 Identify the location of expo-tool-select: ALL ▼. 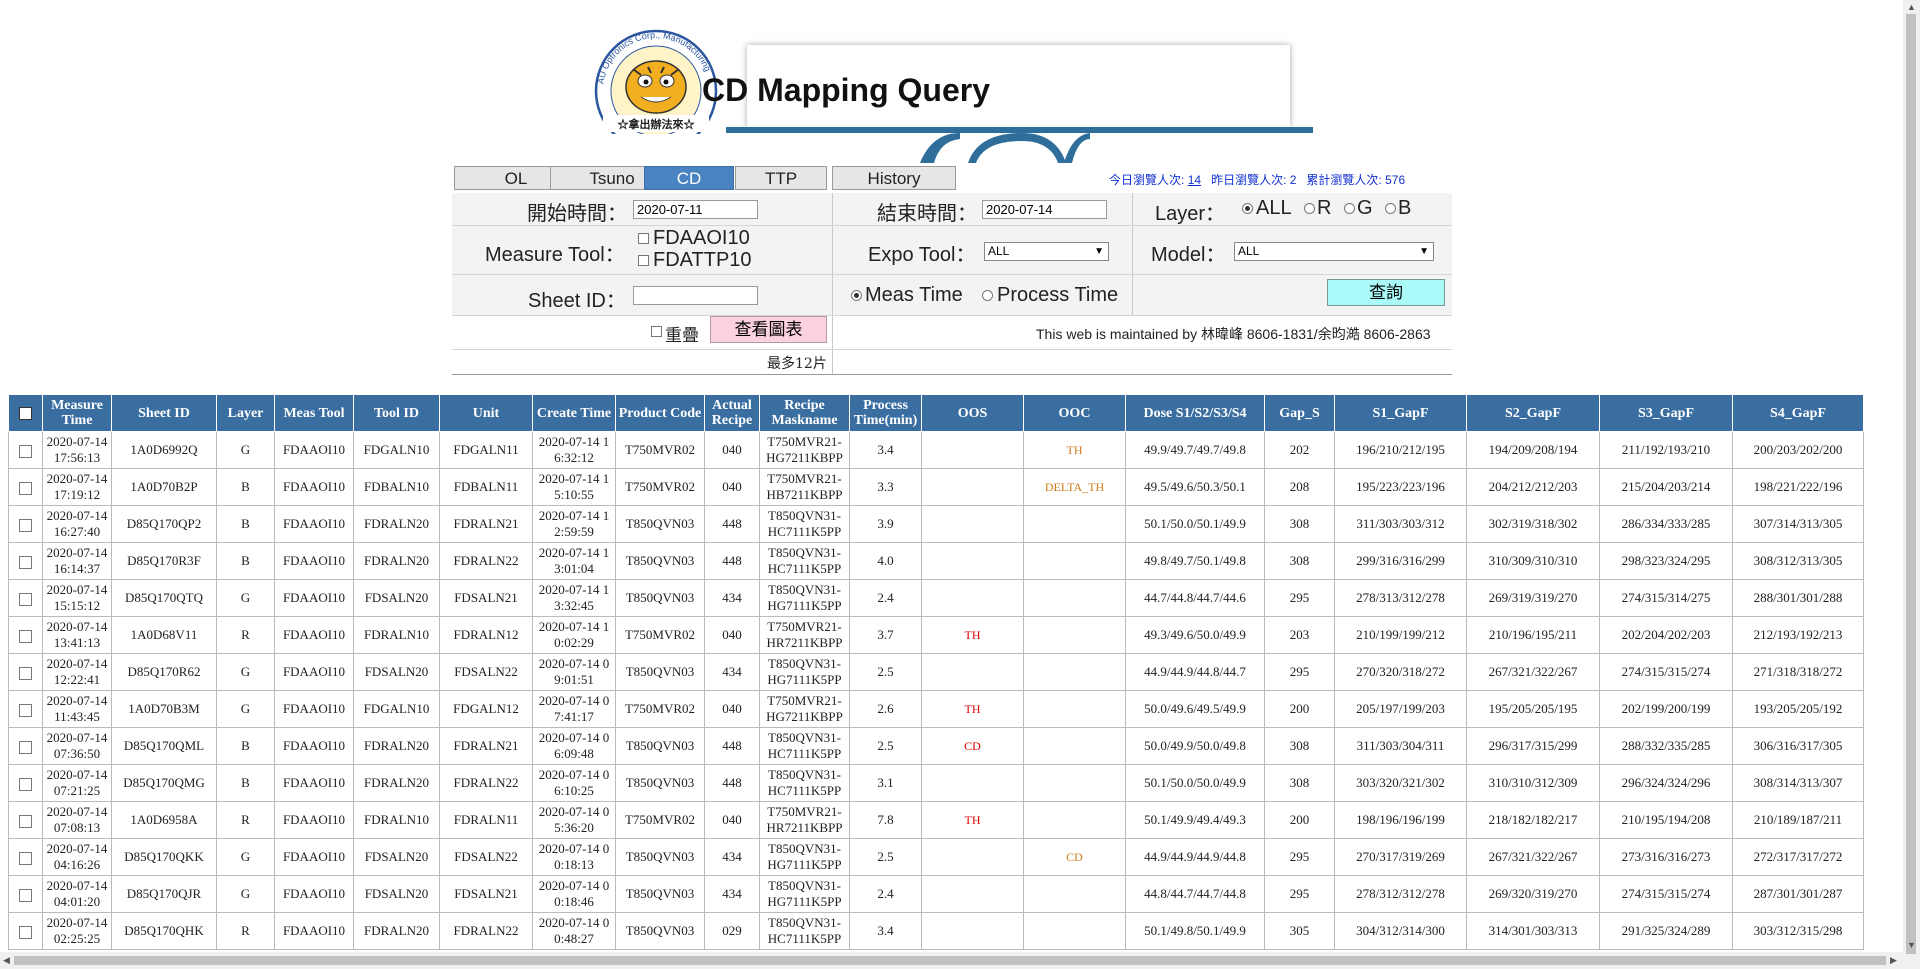
(1046, 251).